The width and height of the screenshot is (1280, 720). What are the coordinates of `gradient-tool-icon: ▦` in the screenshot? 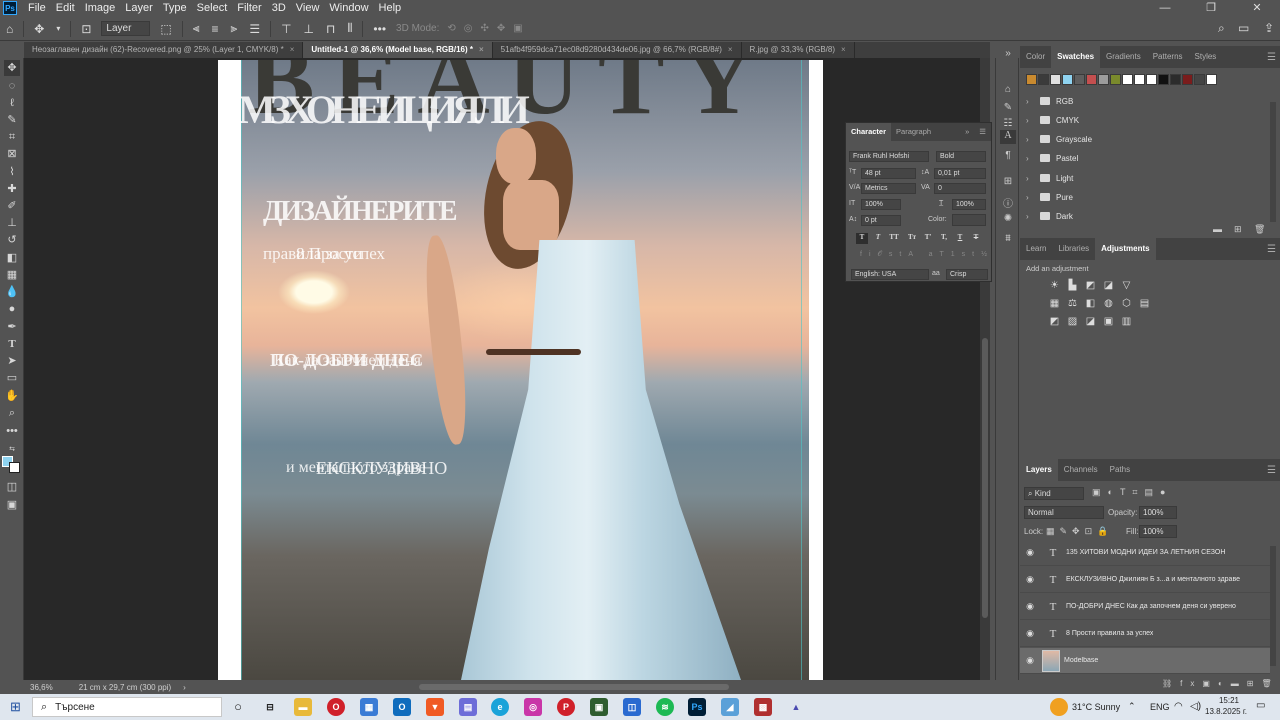 It's located at (12, 275).